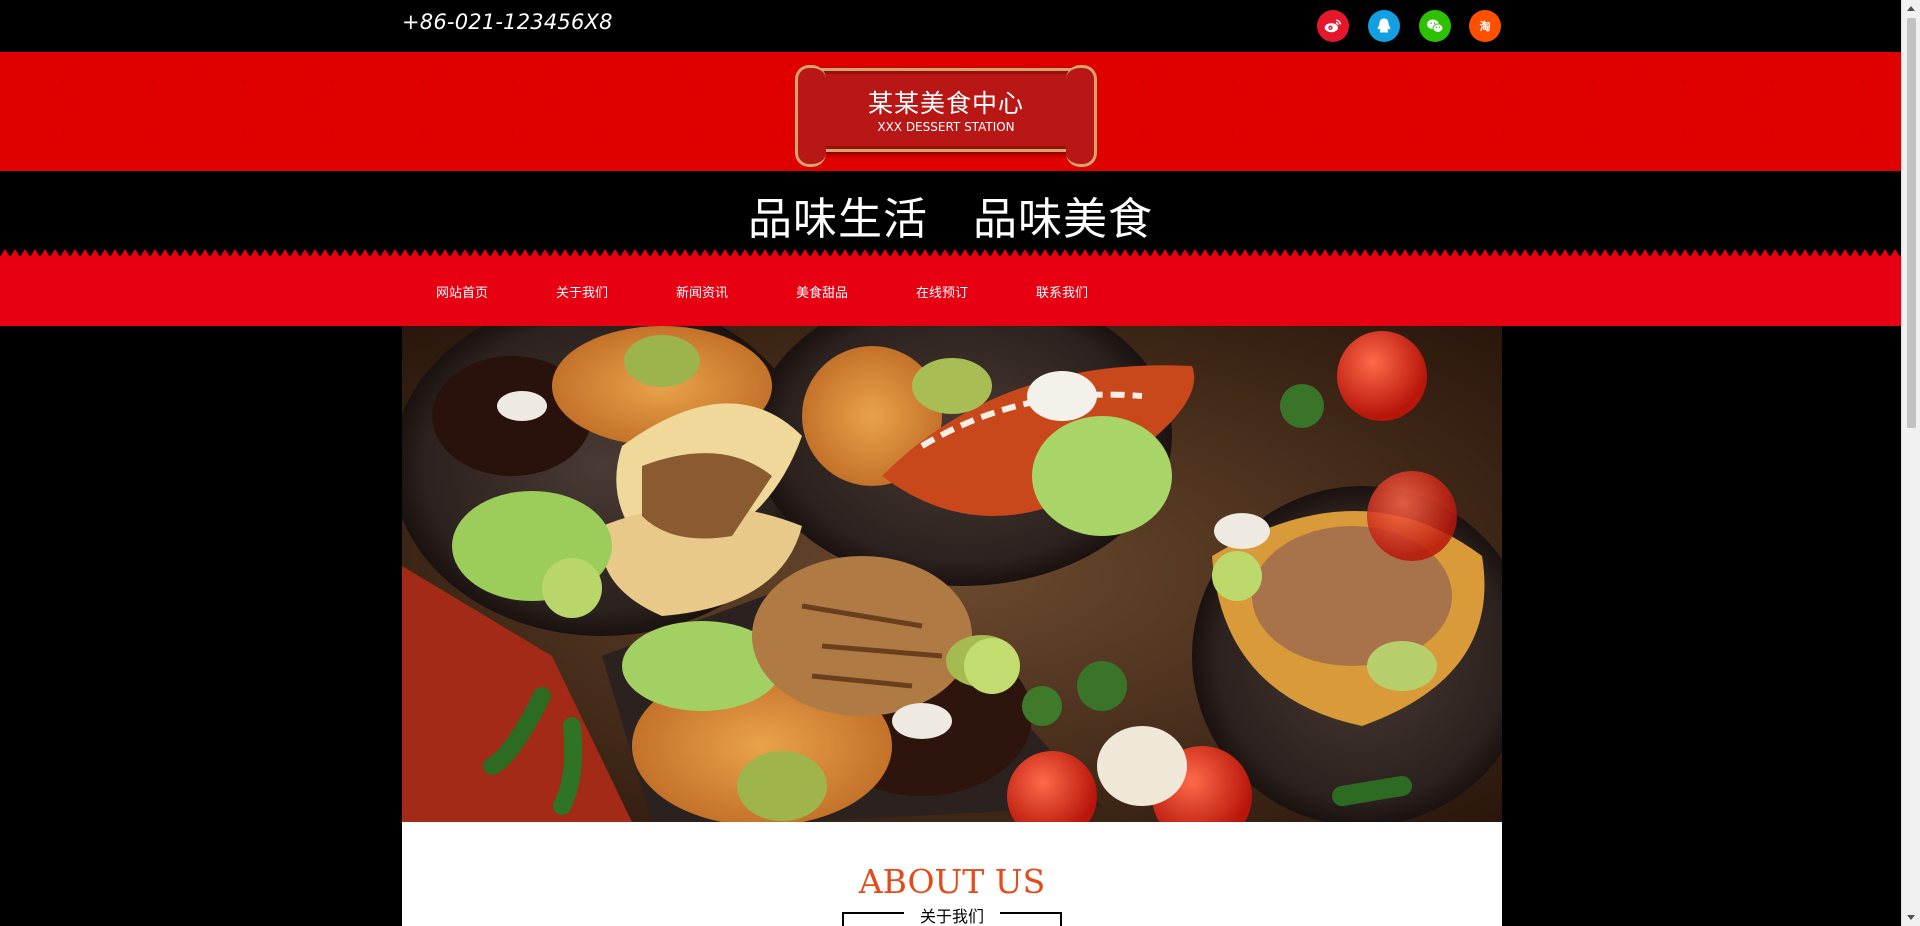  I want to click on taobao-icon: 淘, so click(1485, 26).